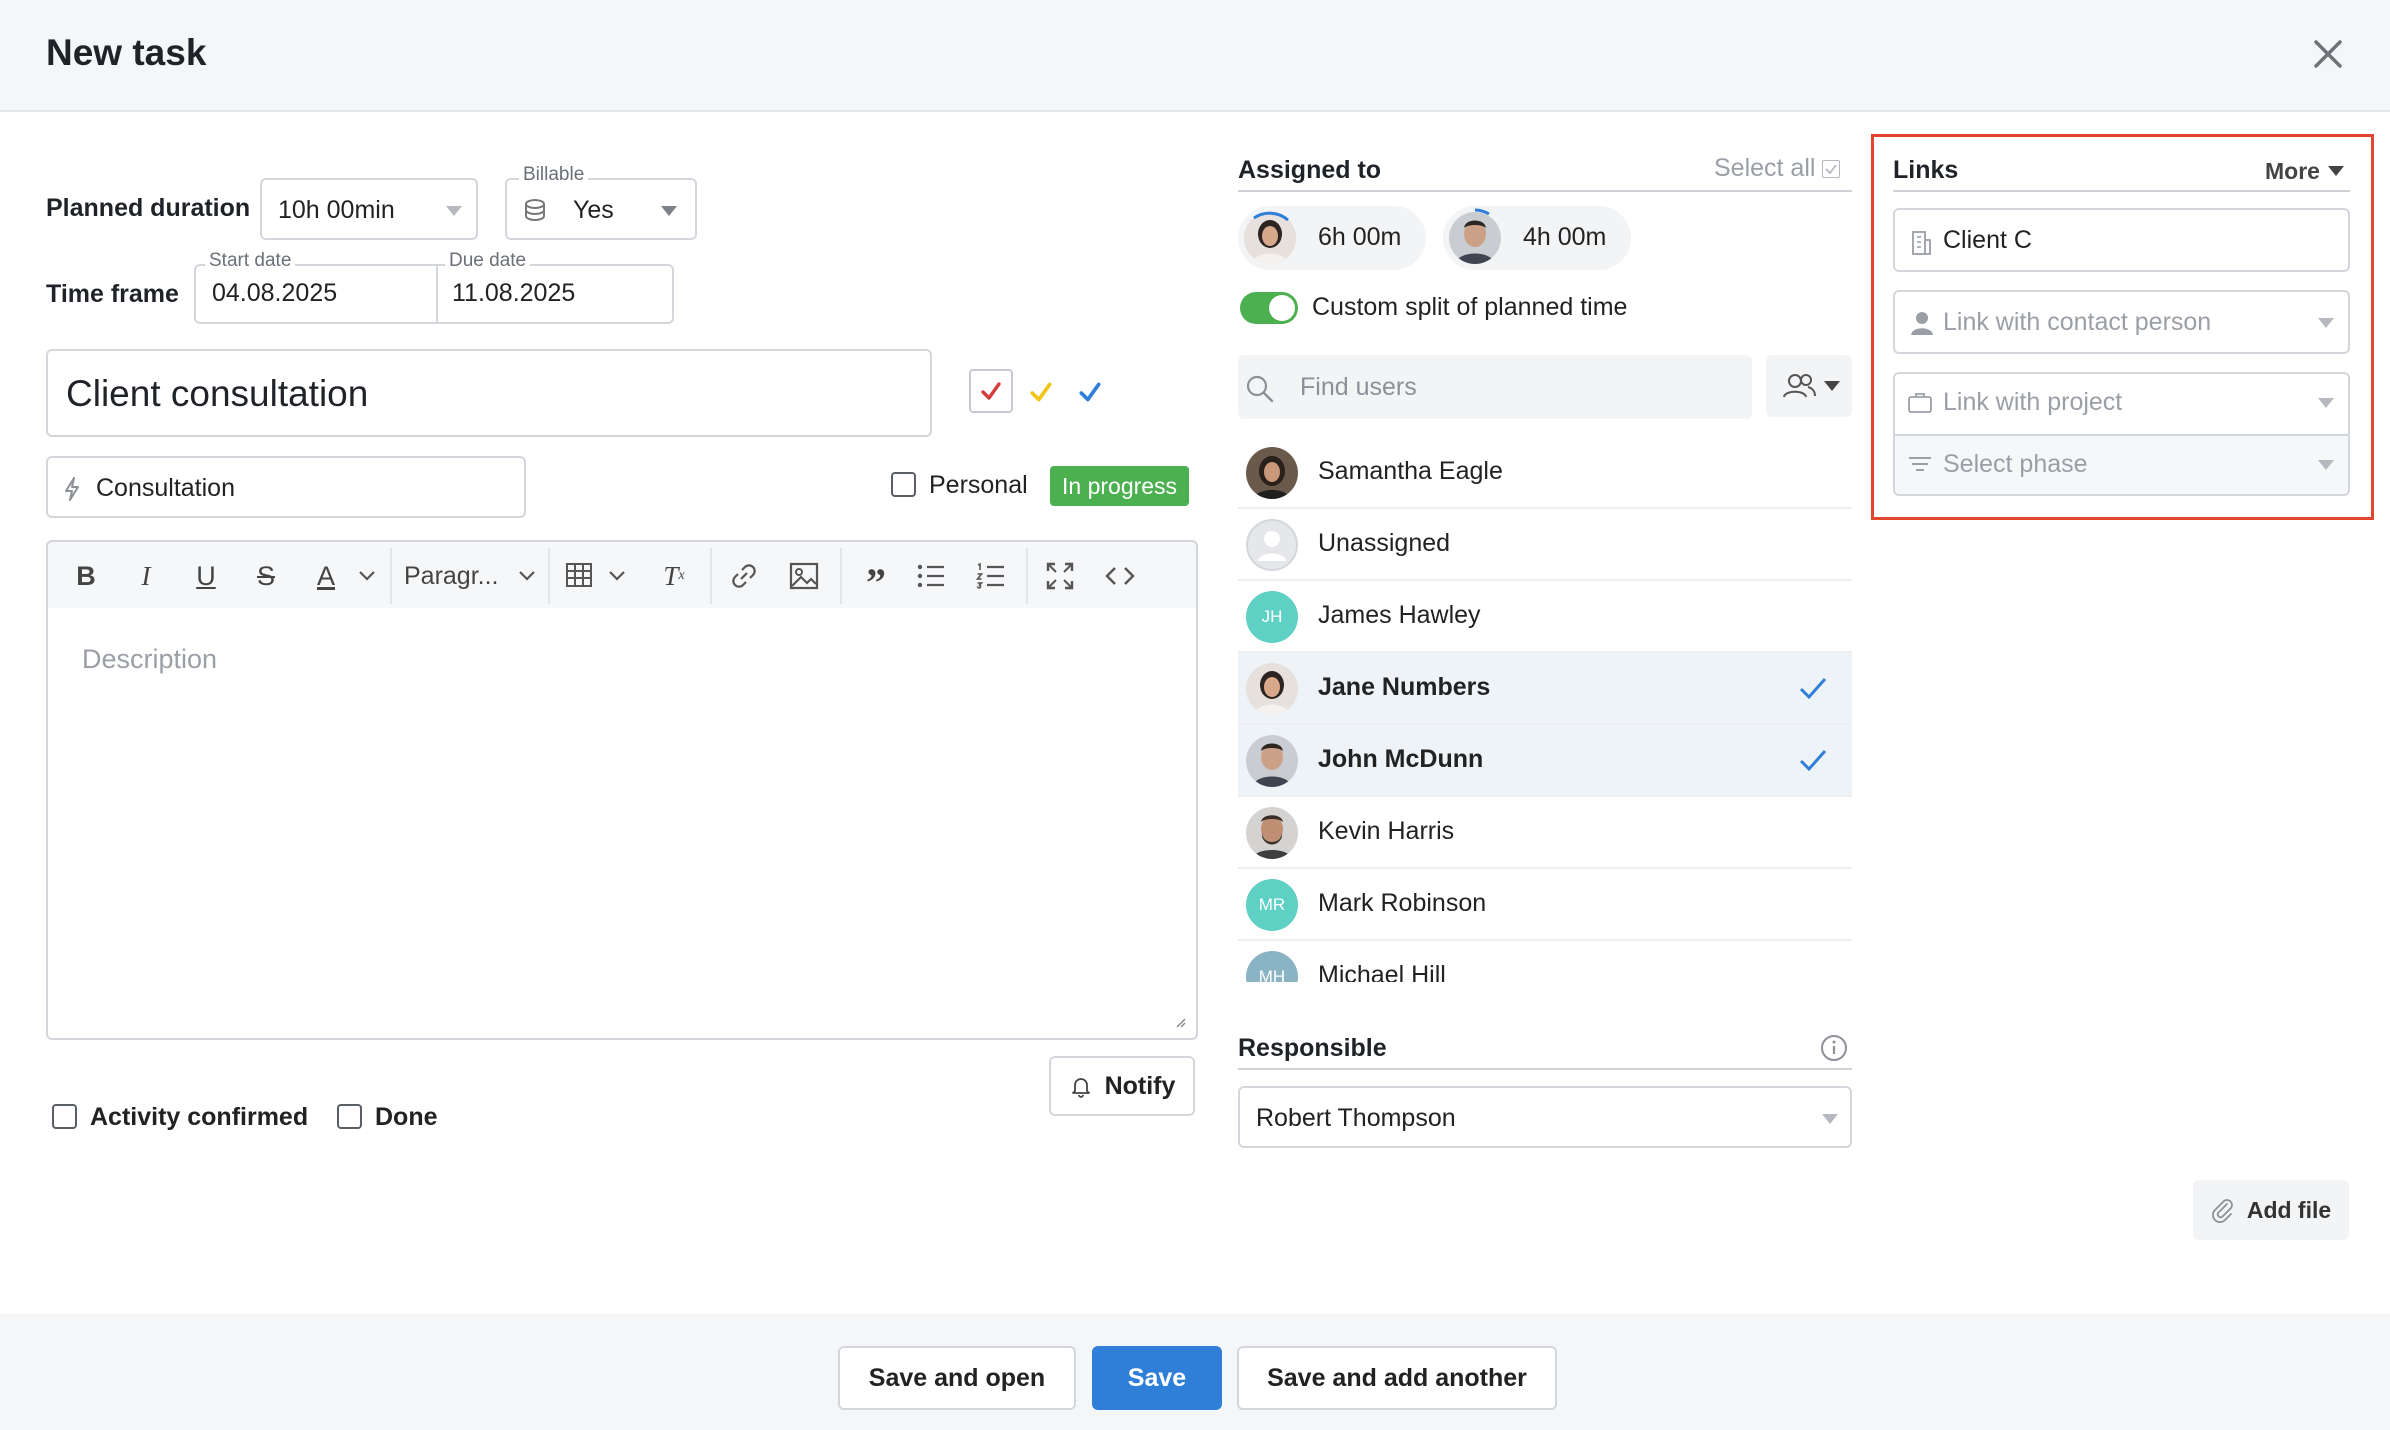  What do you see at coordinates (2121, 240) in the screenshot?
I see `client-link-field: Client C` at bounding box center [2121, 240].